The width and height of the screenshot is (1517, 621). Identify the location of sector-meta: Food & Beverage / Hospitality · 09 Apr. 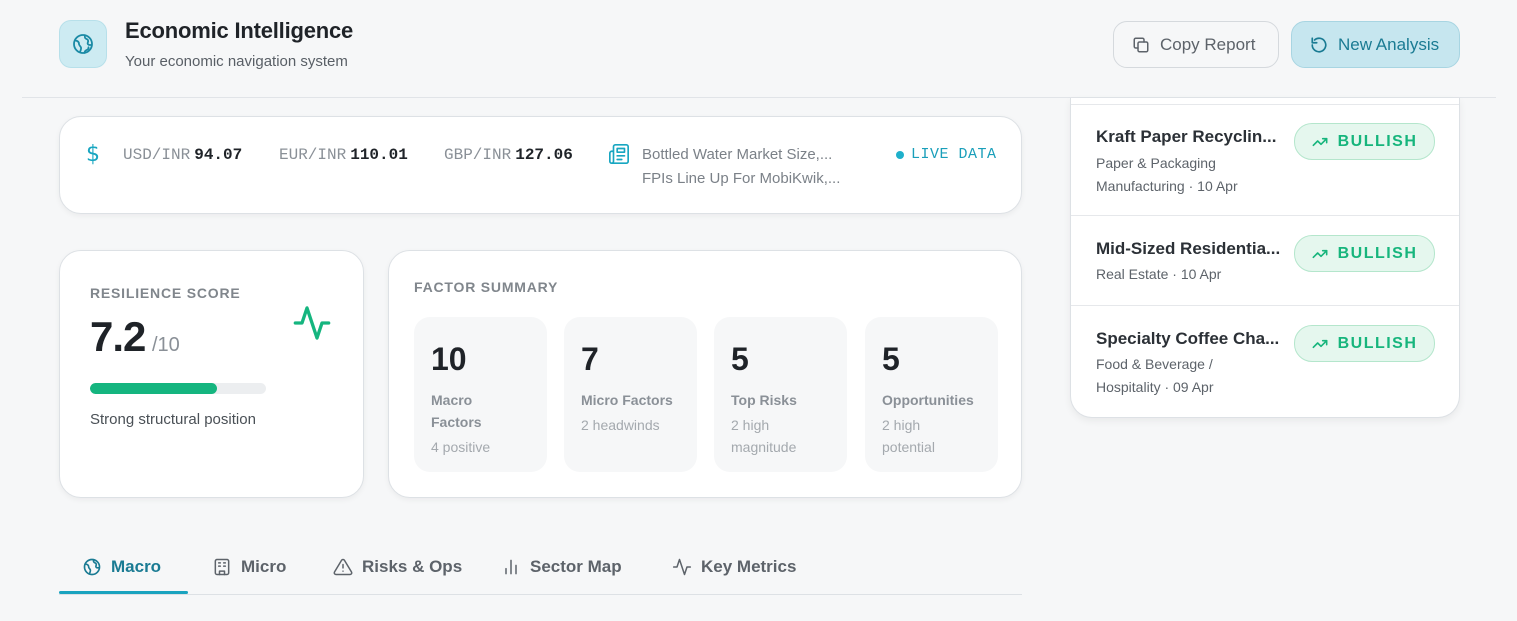
(1155, 375).